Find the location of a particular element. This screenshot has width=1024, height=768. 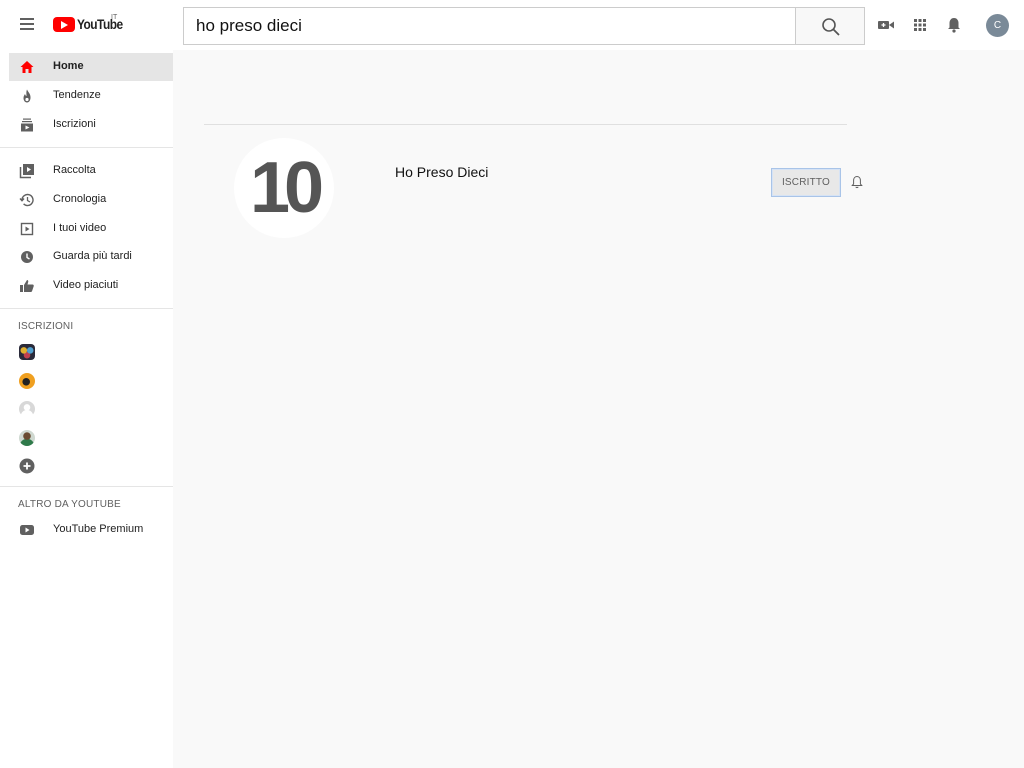

search-icon is located at coordinates (831, 27).